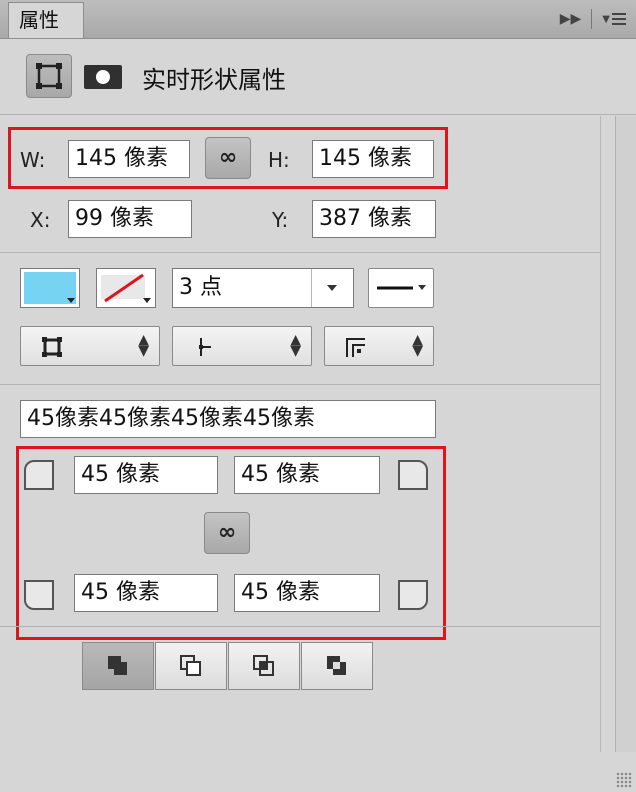 The image size is (636, 792). I want to click on combine-shapes-button, so click(118, 666).